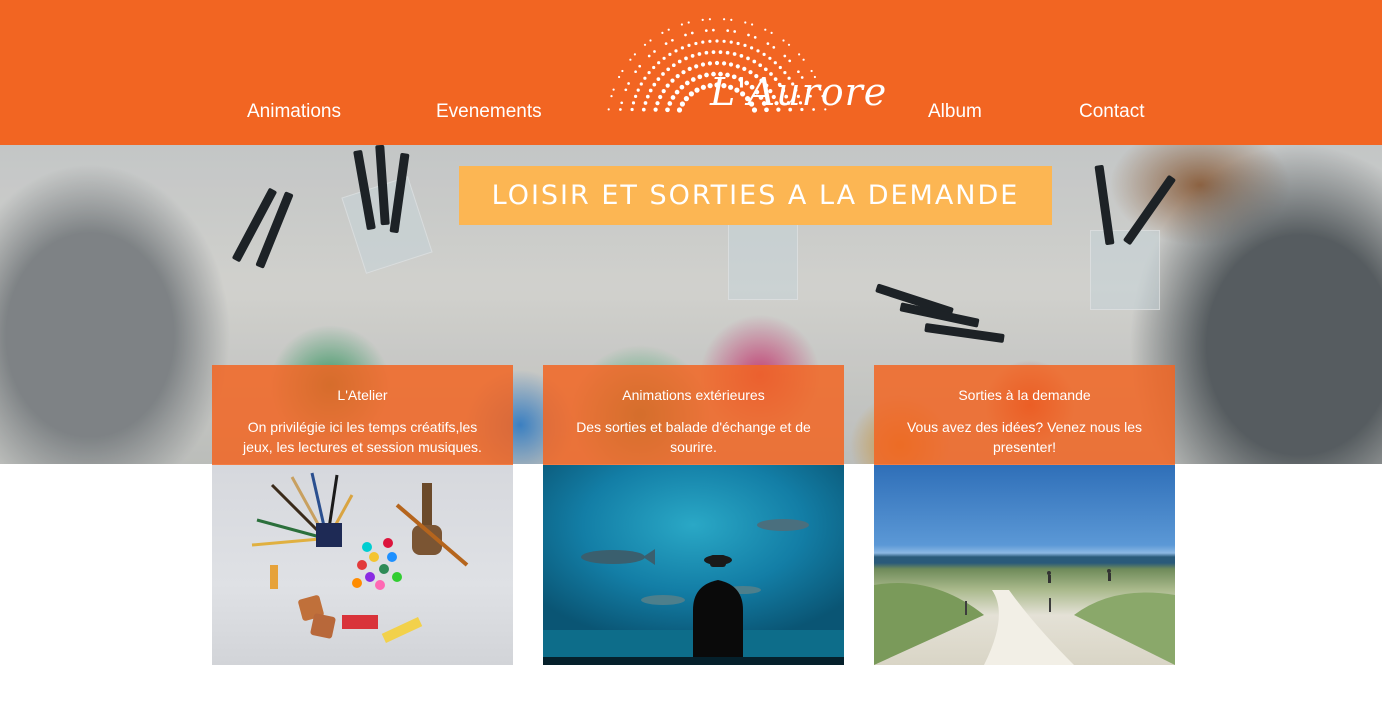 This screenshot has width=1382, height=703. Describe the element at coordinates (360, 557) in the screenshot. I see `craft-supplies-illustration` at that location.